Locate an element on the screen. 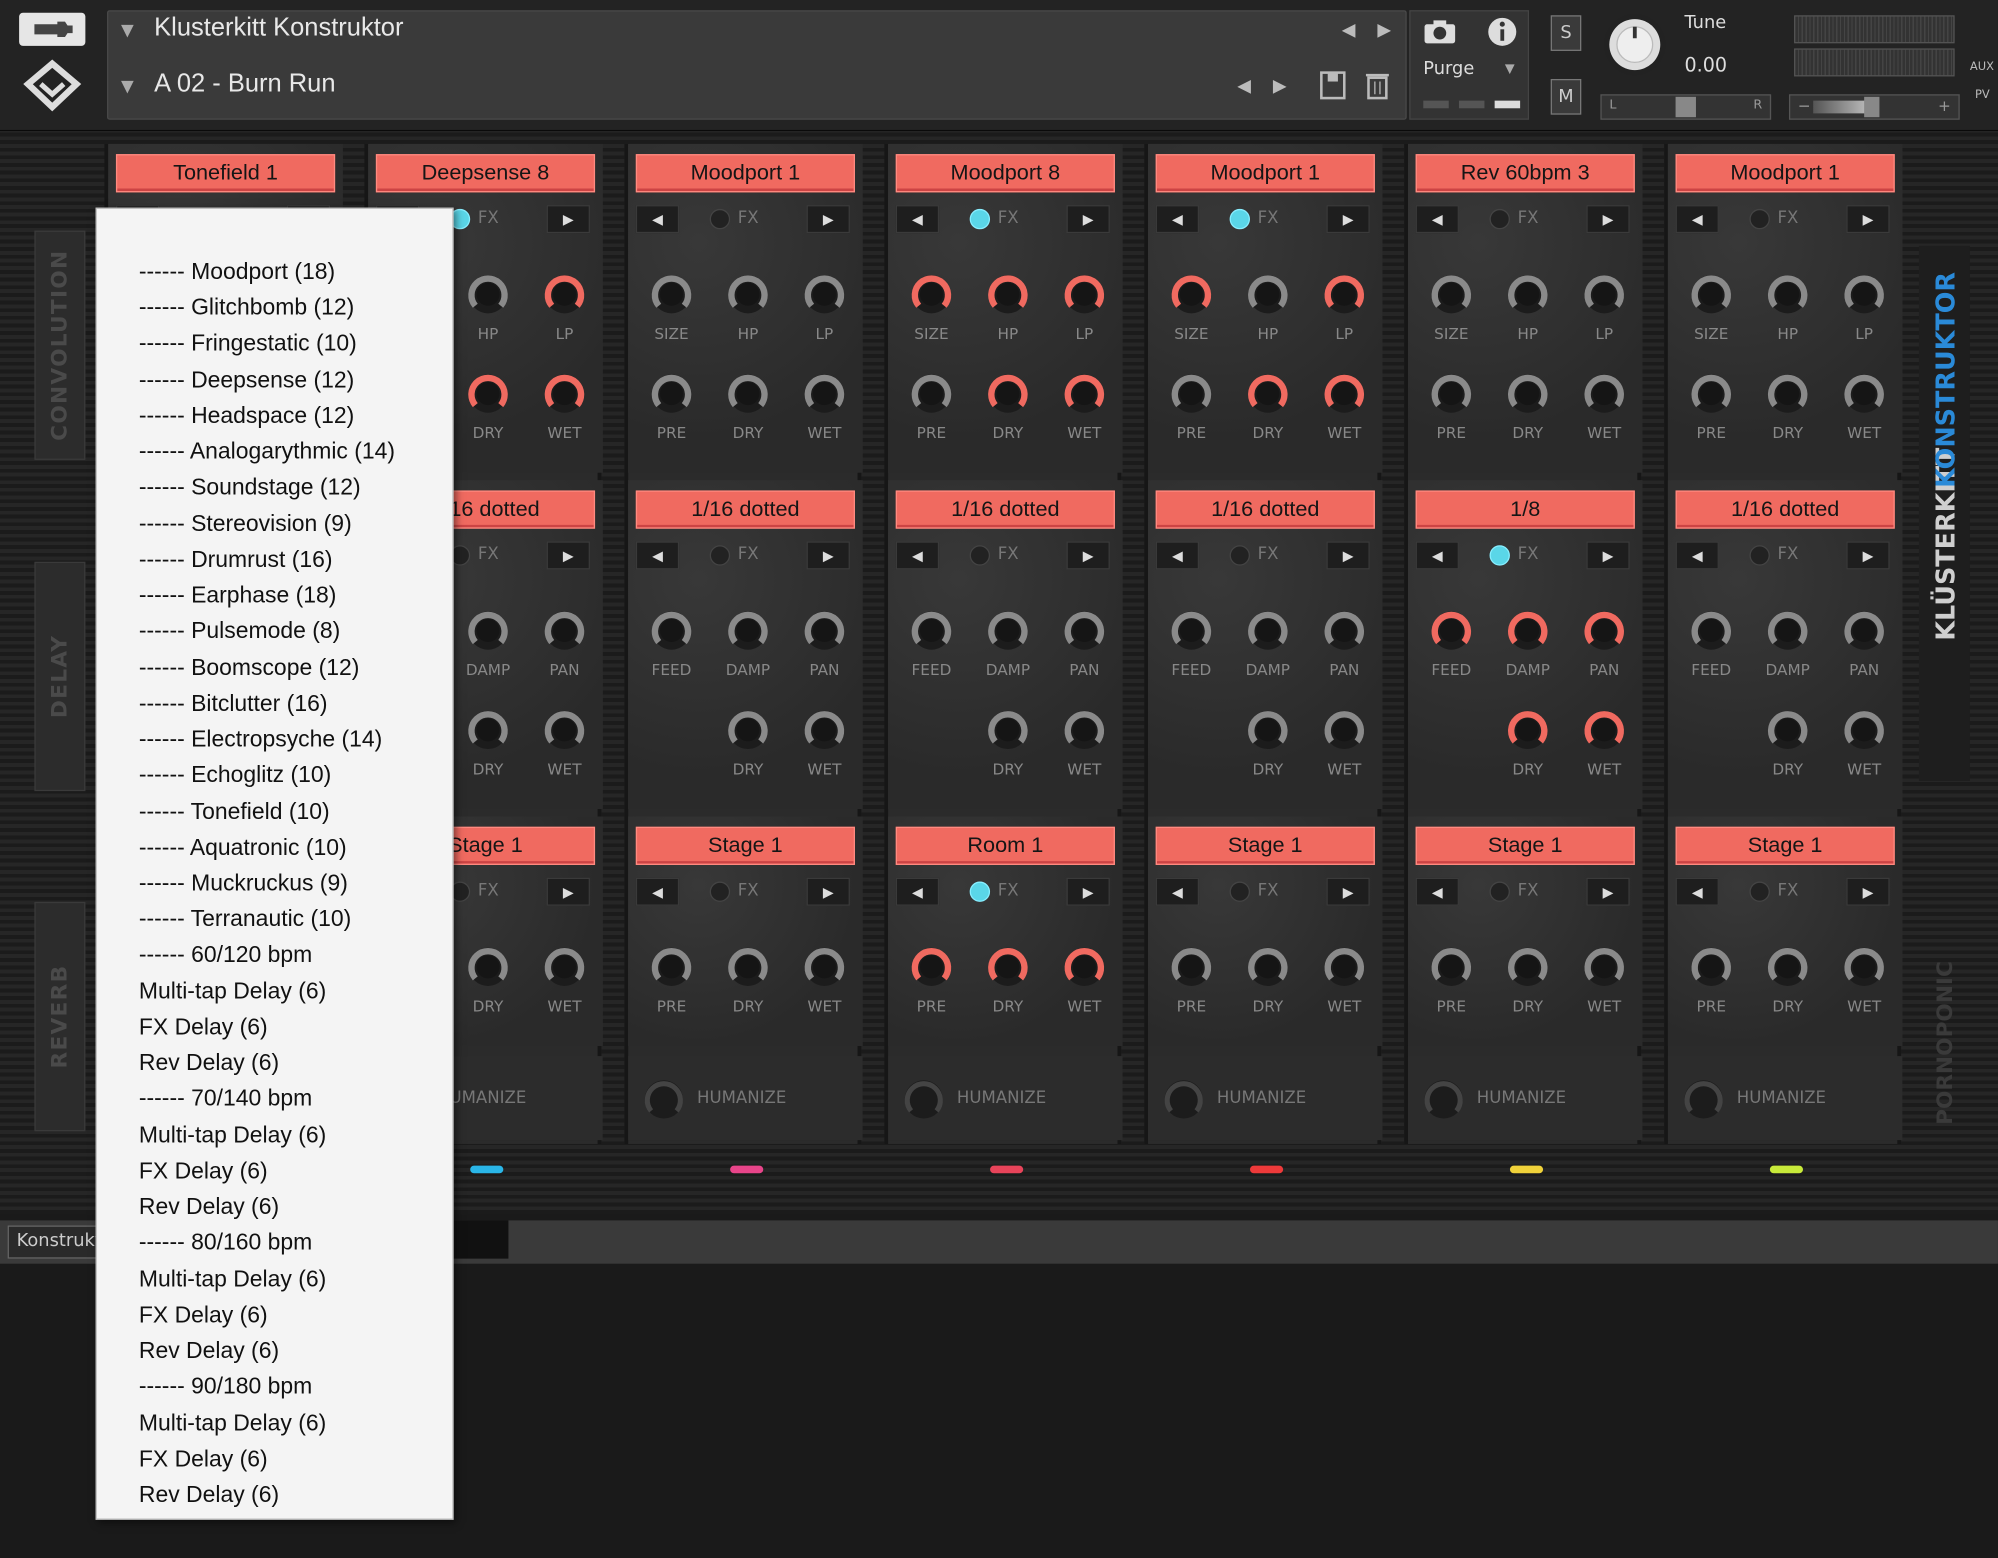  reverb-preset-selector: Room 1 is located at coordinates (1005, 845).